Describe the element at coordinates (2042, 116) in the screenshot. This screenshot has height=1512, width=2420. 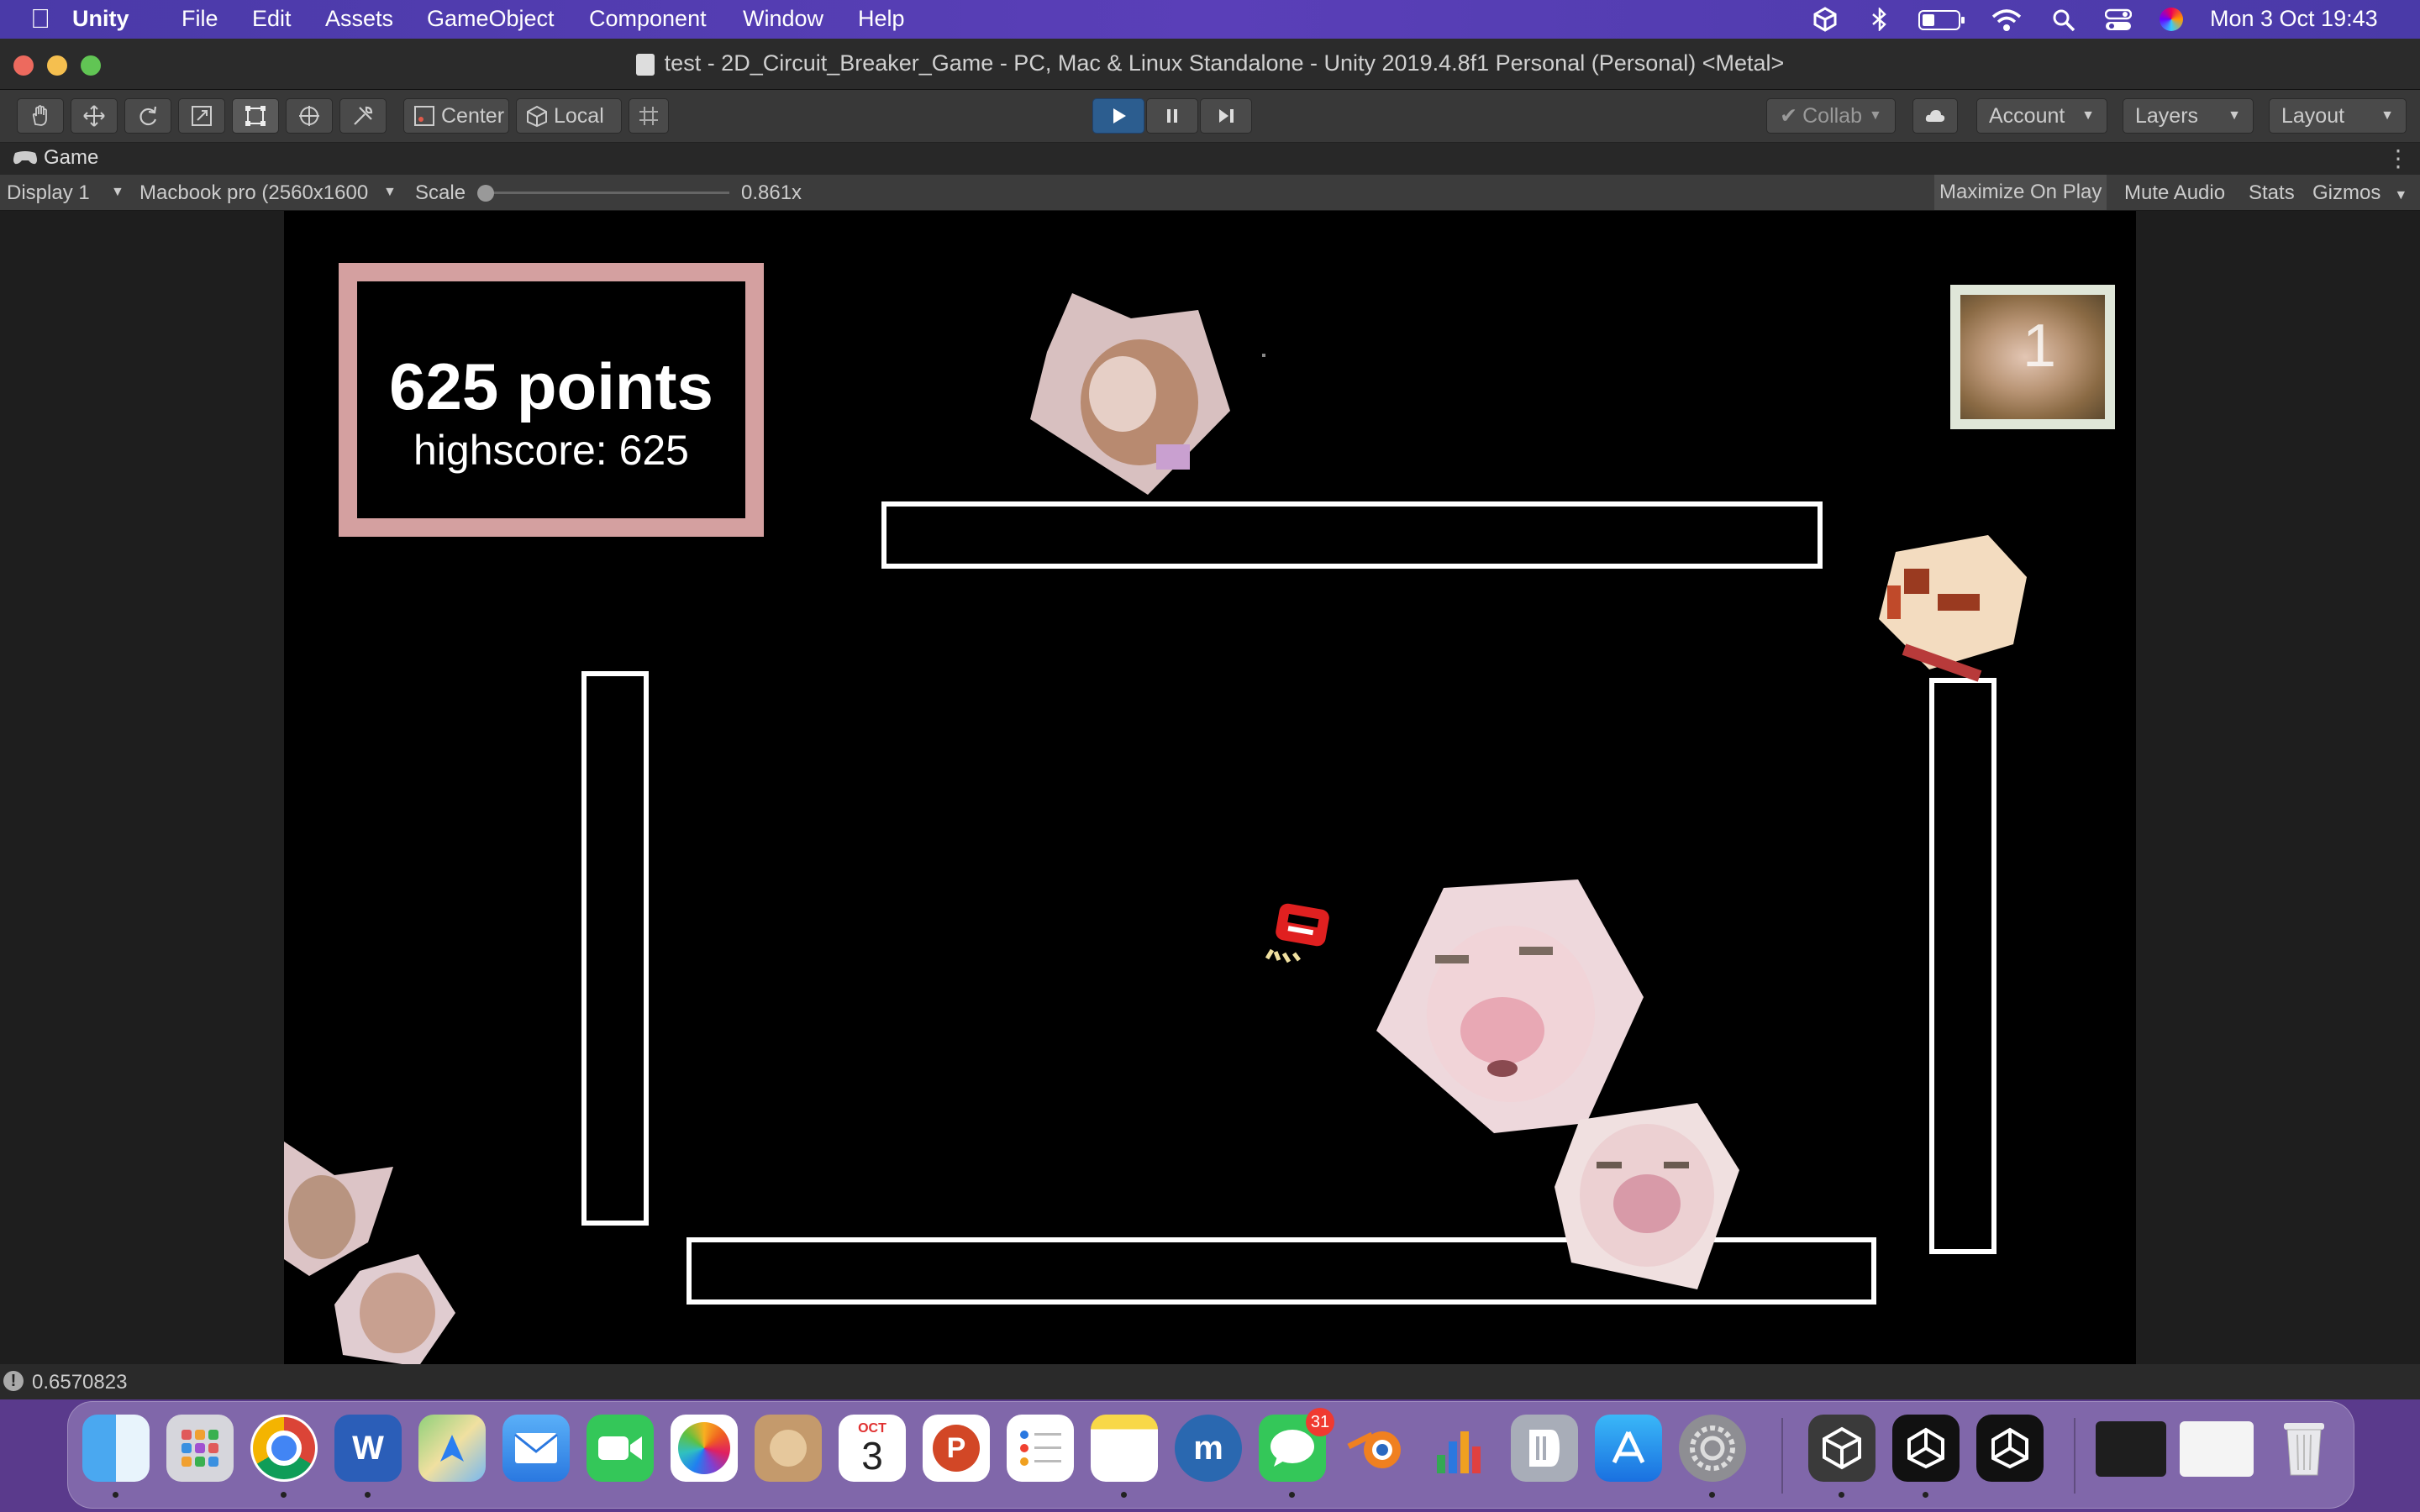
I see `account-dropdown: Account ▼` at that location.